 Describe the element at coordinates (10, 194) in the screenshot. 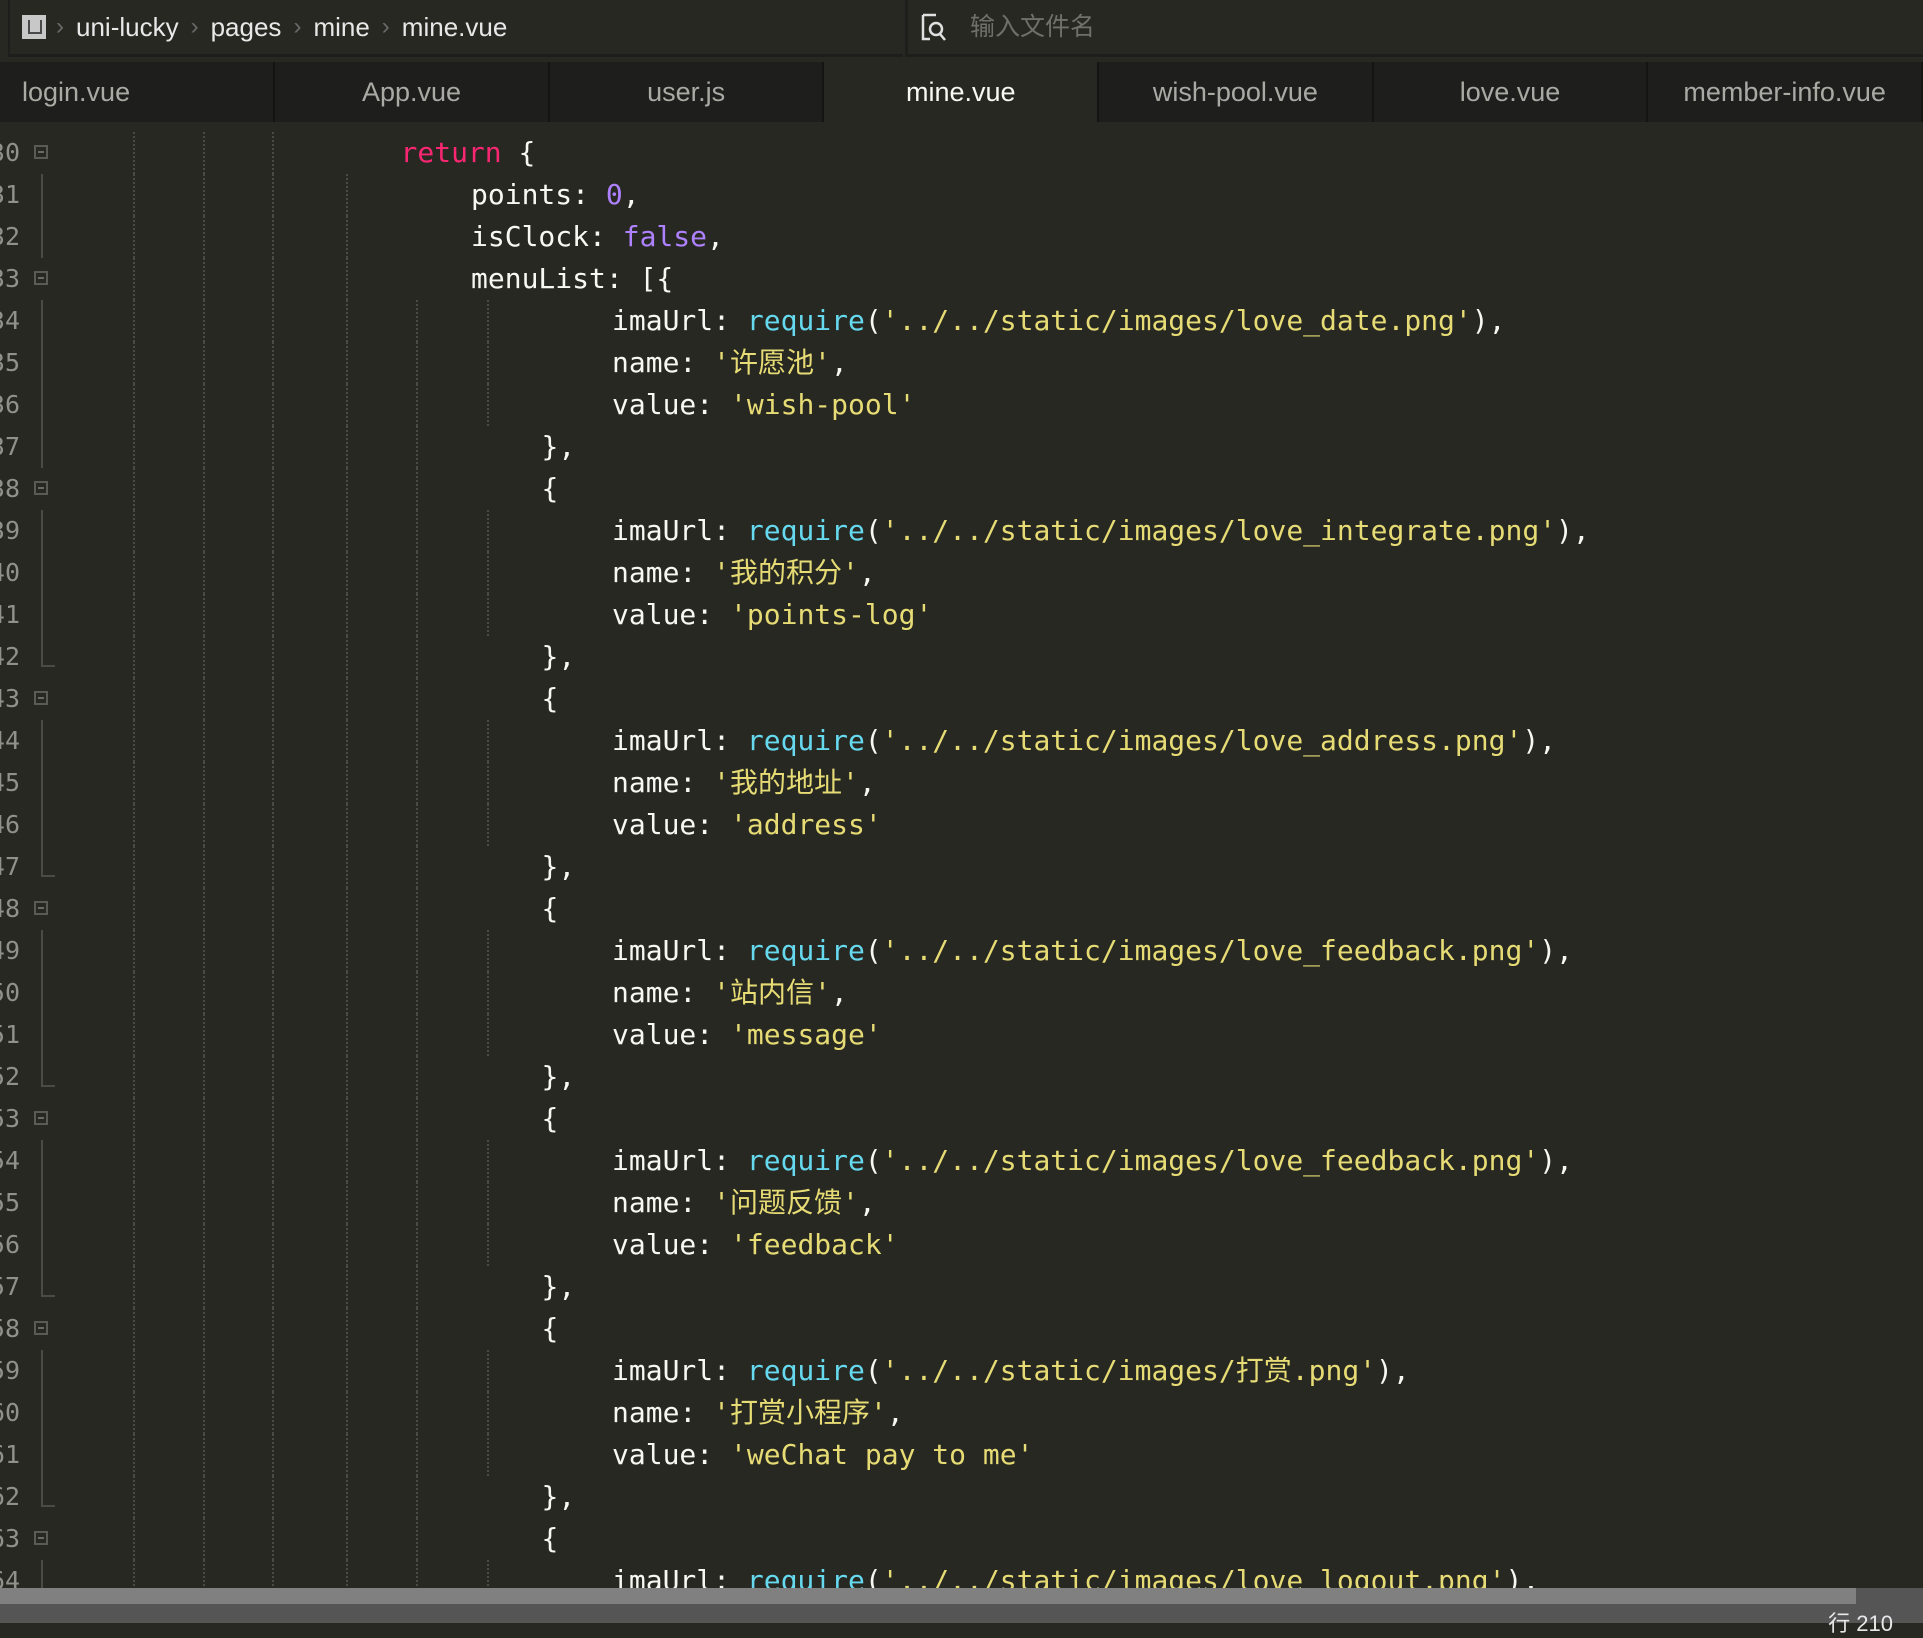

I see `line-number: 31` at that location.